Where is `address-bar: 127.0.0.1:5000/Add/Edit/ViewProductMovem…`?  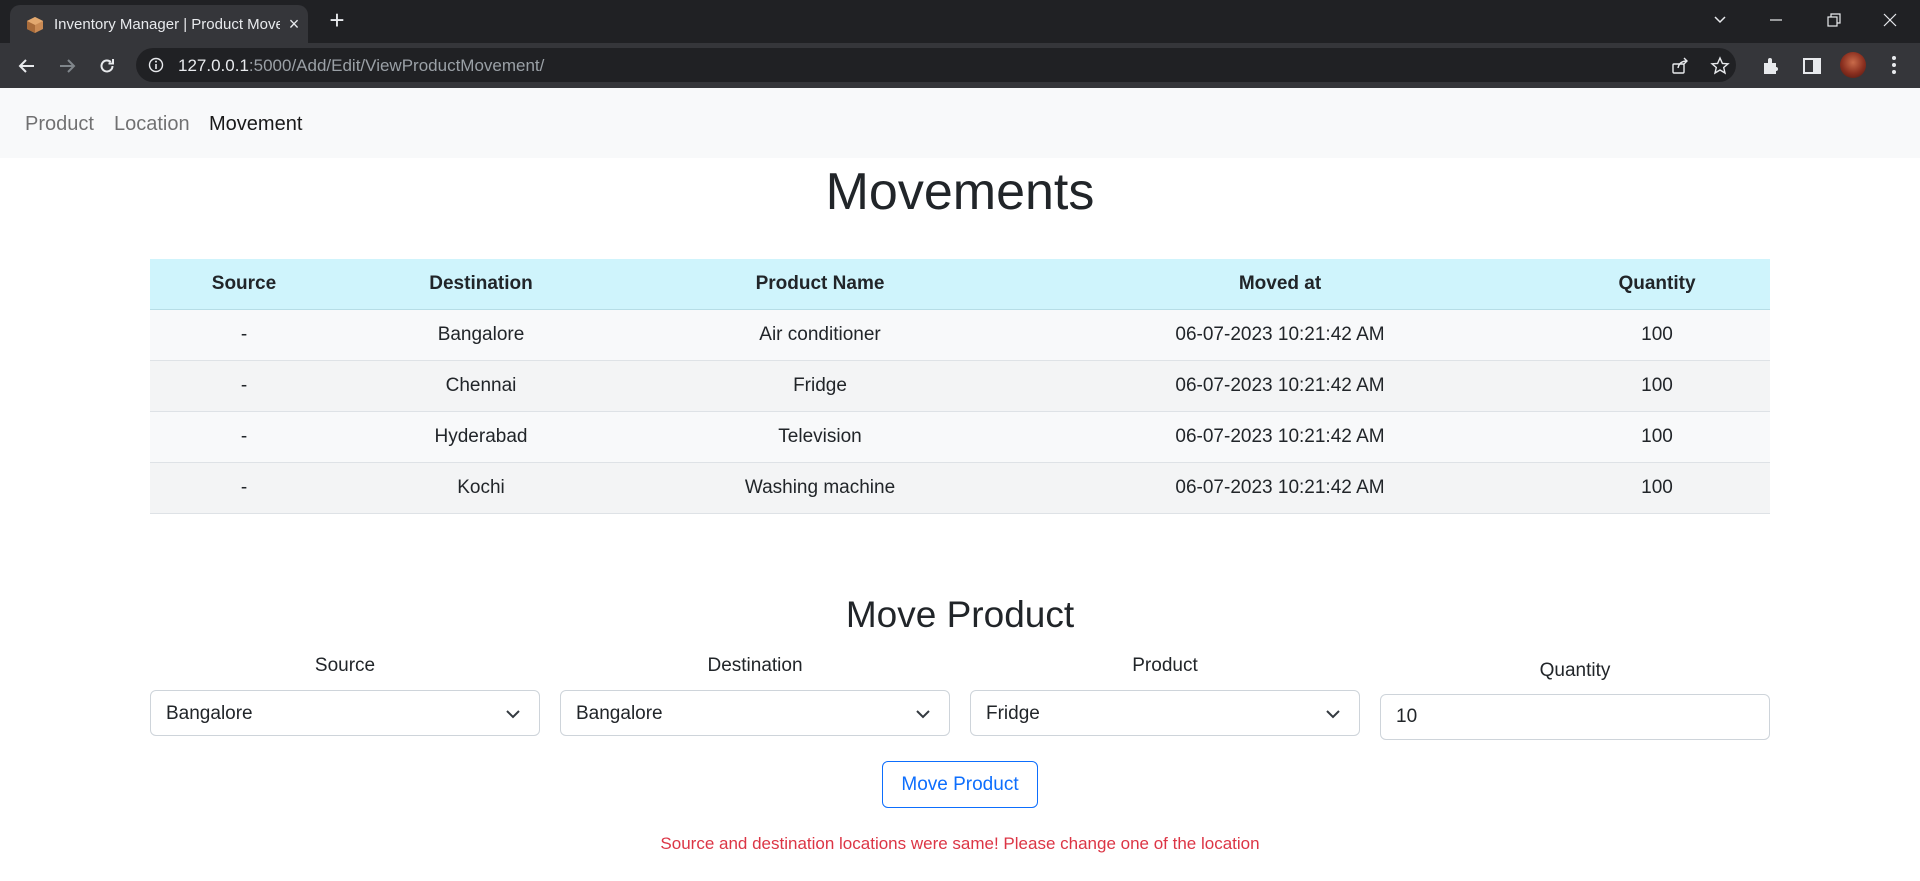 address-bar: 127.0.0.1:5000/Add/Edit/ViewProductMovem… is located at coordinates (936, 65).